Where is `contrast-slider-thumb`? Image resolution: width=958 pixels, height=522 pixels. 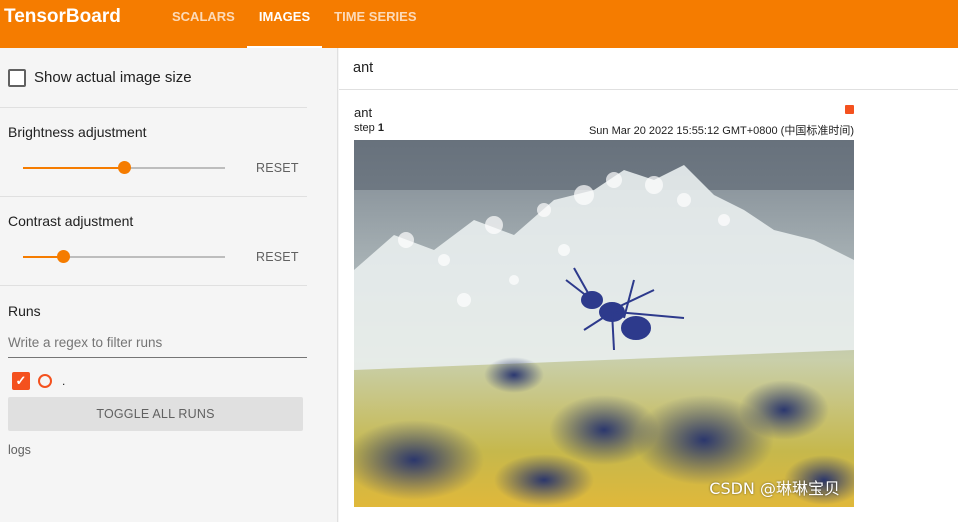 contrast-slider-thumb is located at coordinates (64, 256).